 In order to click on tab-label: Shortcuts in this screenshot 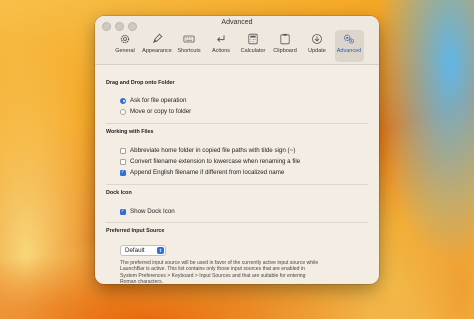, I will do `click(189, 51)`.